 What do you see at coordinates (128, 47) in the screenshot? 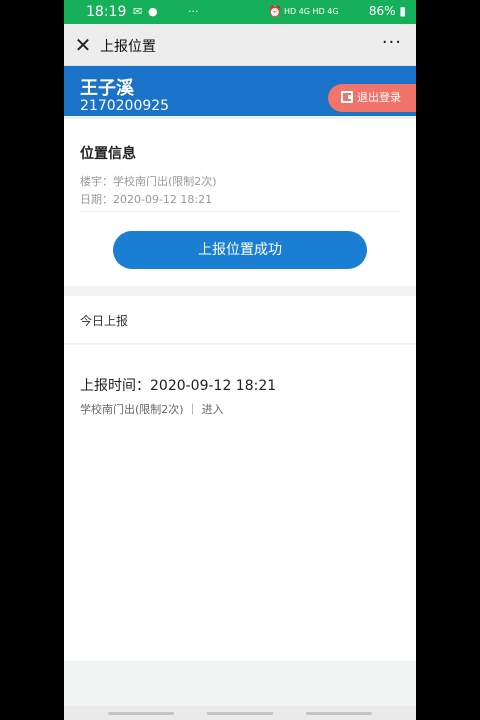
I see `page-title: 上报位置` at bounding box center [128, 47].